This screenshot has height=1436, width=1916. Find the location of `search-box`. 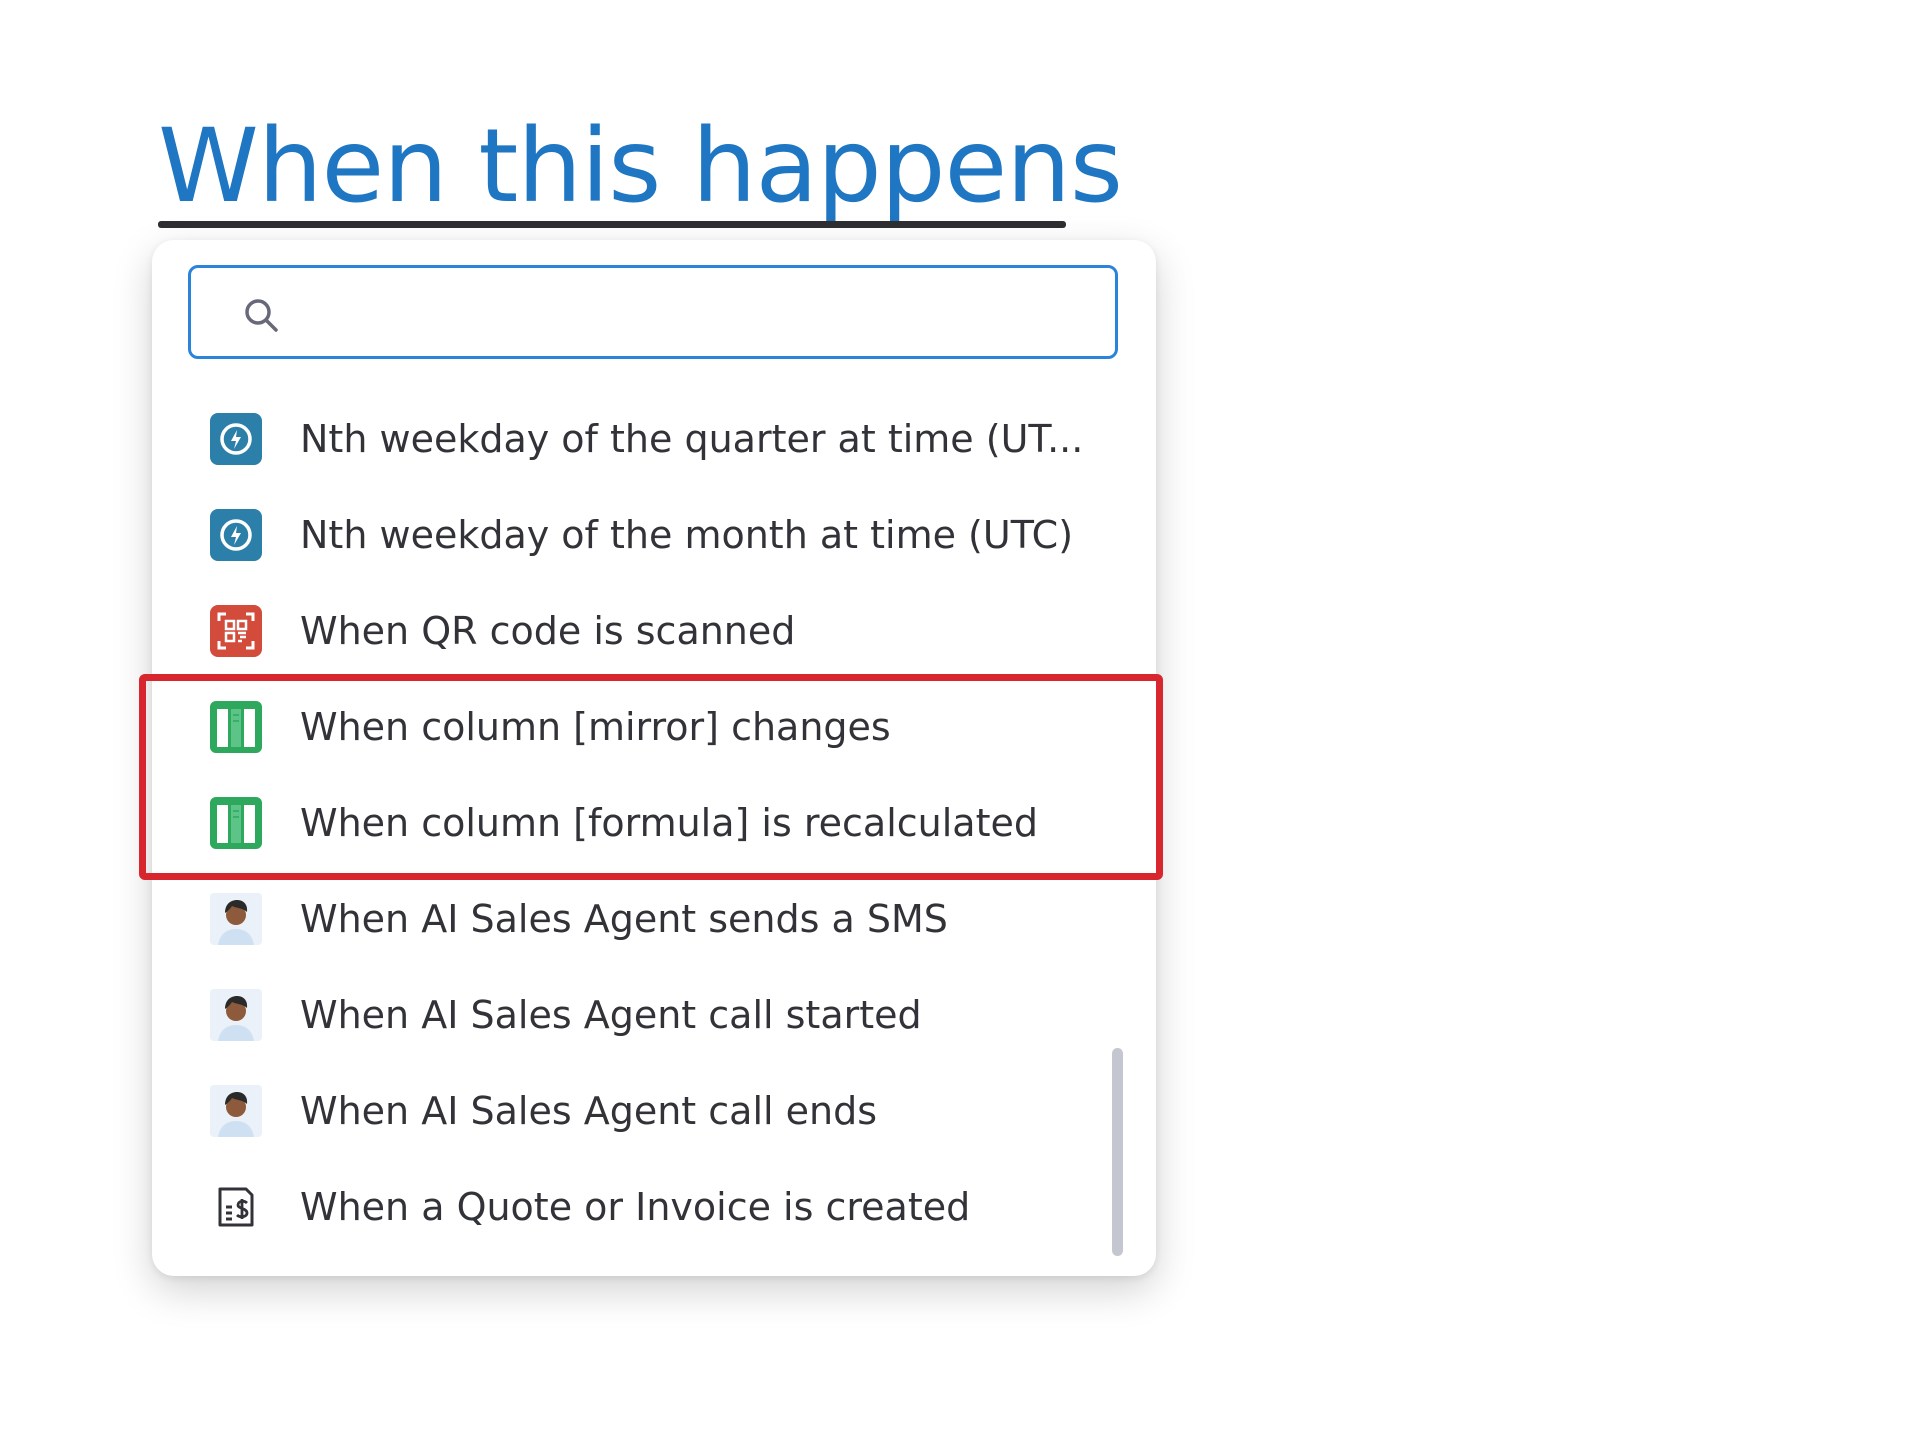

search-box is located at coordinates (653, 312).